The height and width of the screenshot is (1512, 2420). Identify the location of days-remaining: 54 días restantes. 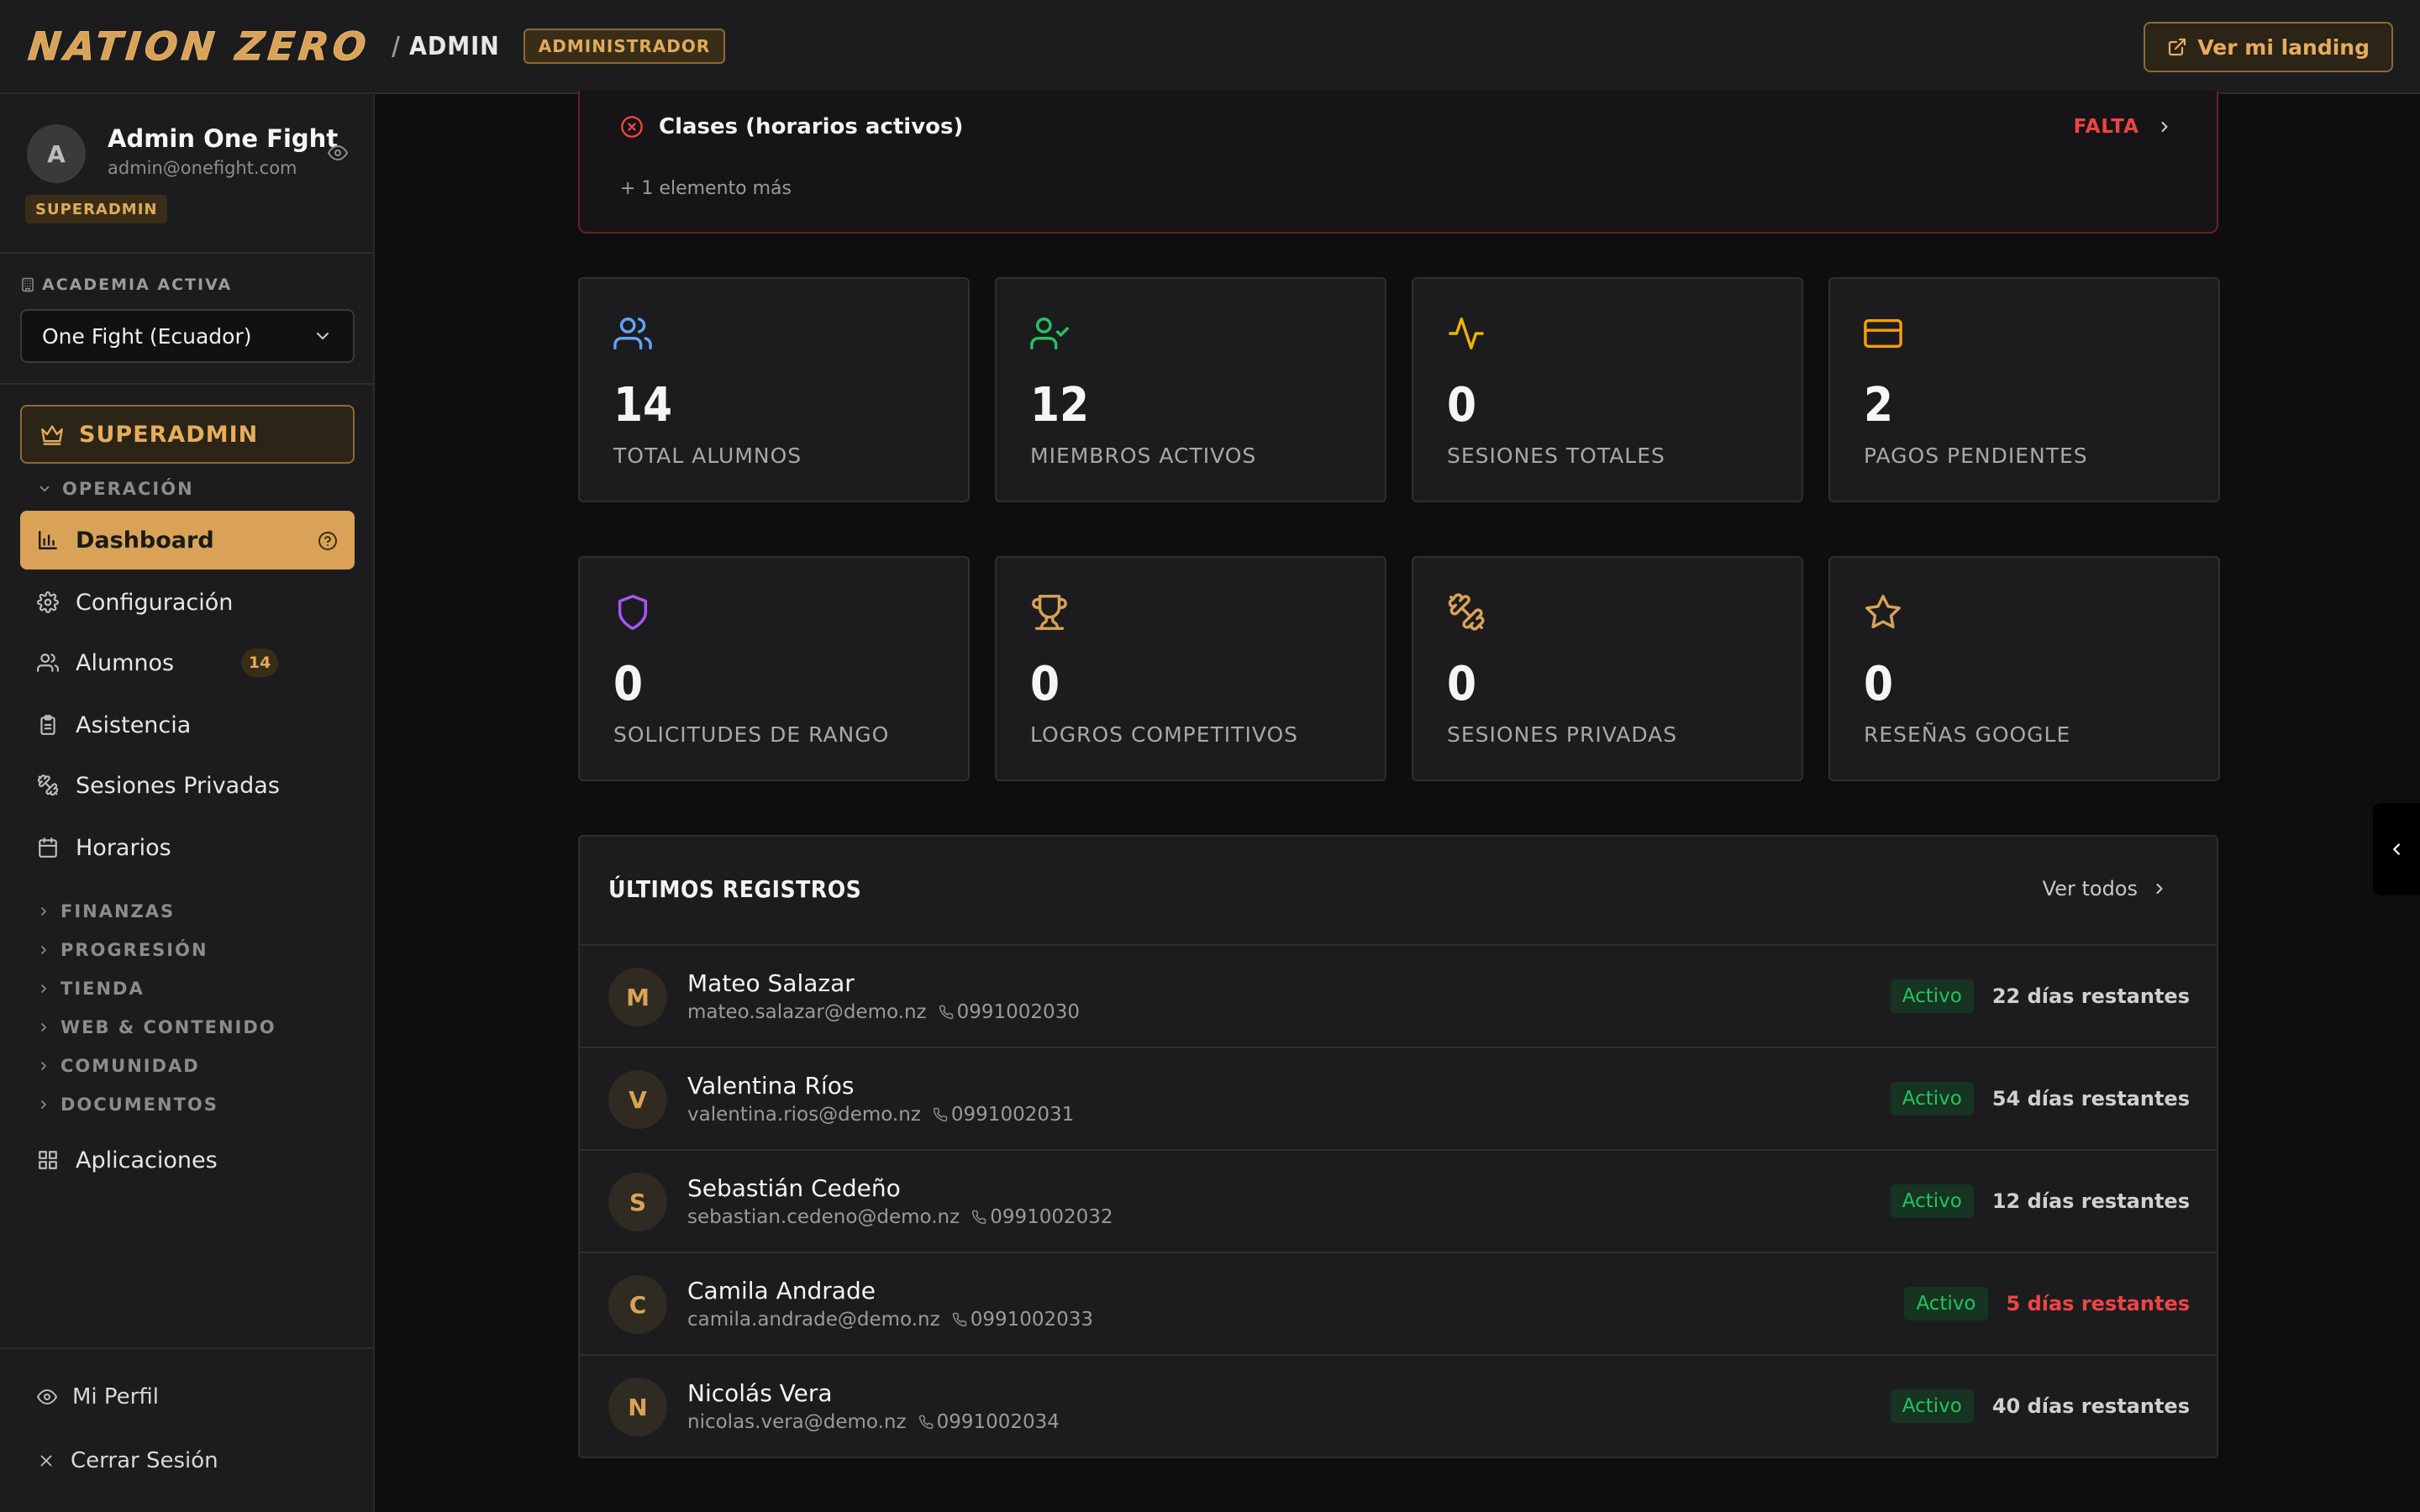
(2090, 1098).